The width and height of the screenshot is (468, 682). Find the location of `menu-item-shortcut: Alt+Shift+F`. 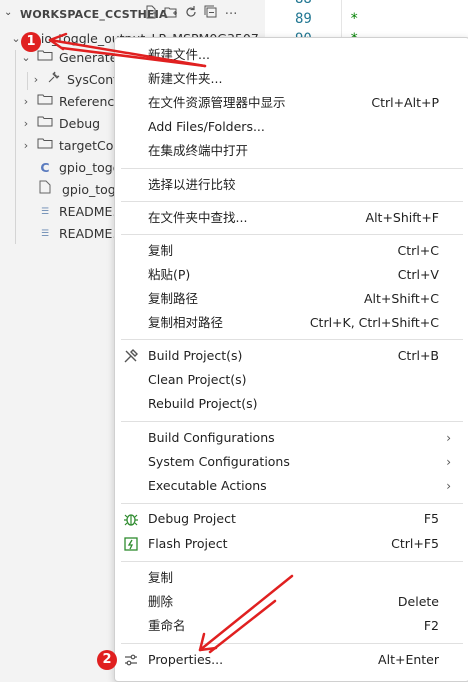

menu-item-shortcut: Alt+Shift+F is located at coordinates (402, 217).